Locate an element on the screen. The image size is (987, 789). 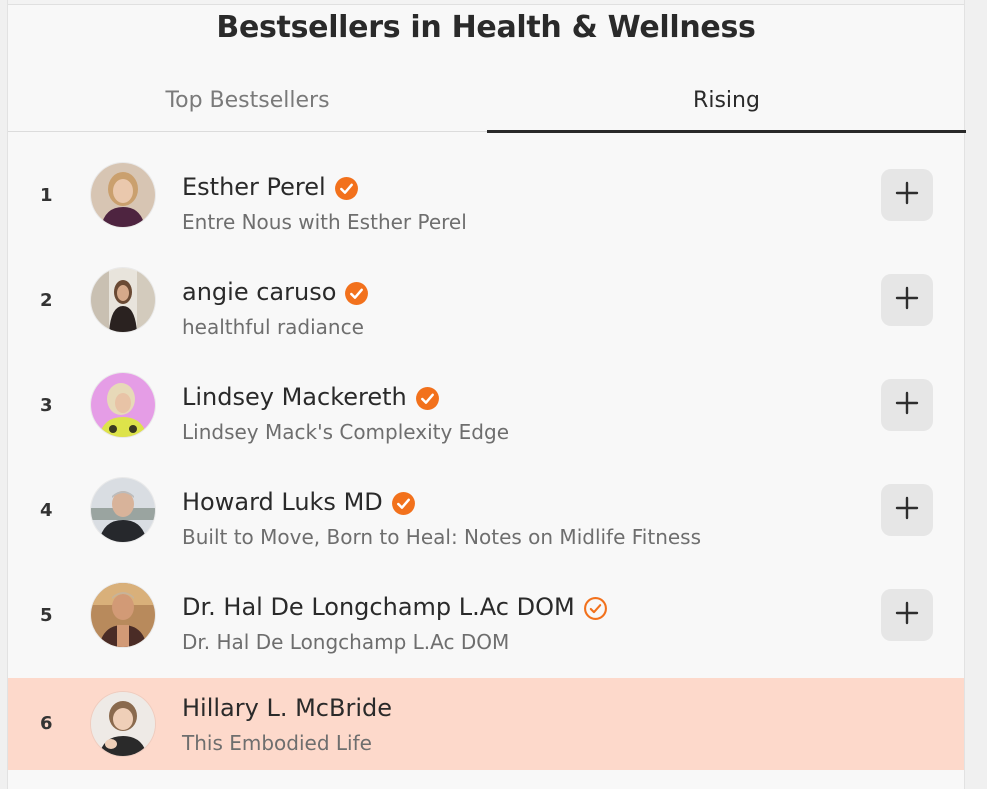
top-border is located at coordinates (486, 2).